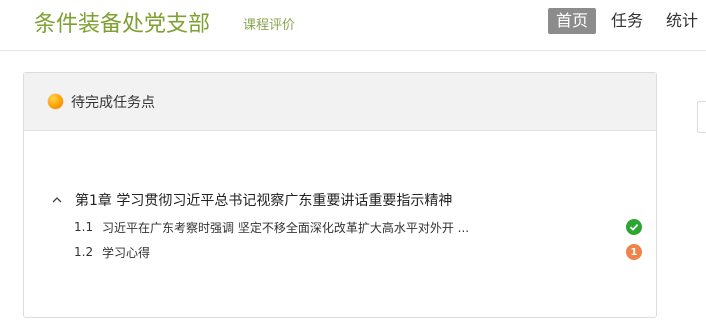  What do you see at coordinates (113, 102) in the screenshot?
I see `panel-title: 待完成任务点` at bounding box center [113, 102].